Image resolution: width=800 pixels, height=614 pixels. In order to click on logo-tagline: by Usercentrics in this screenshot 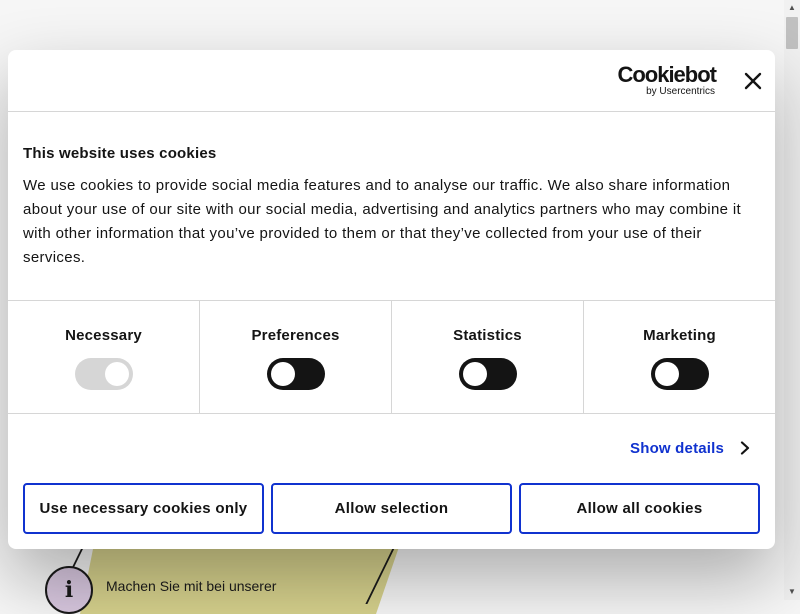, I will do `click(680, 91)`.